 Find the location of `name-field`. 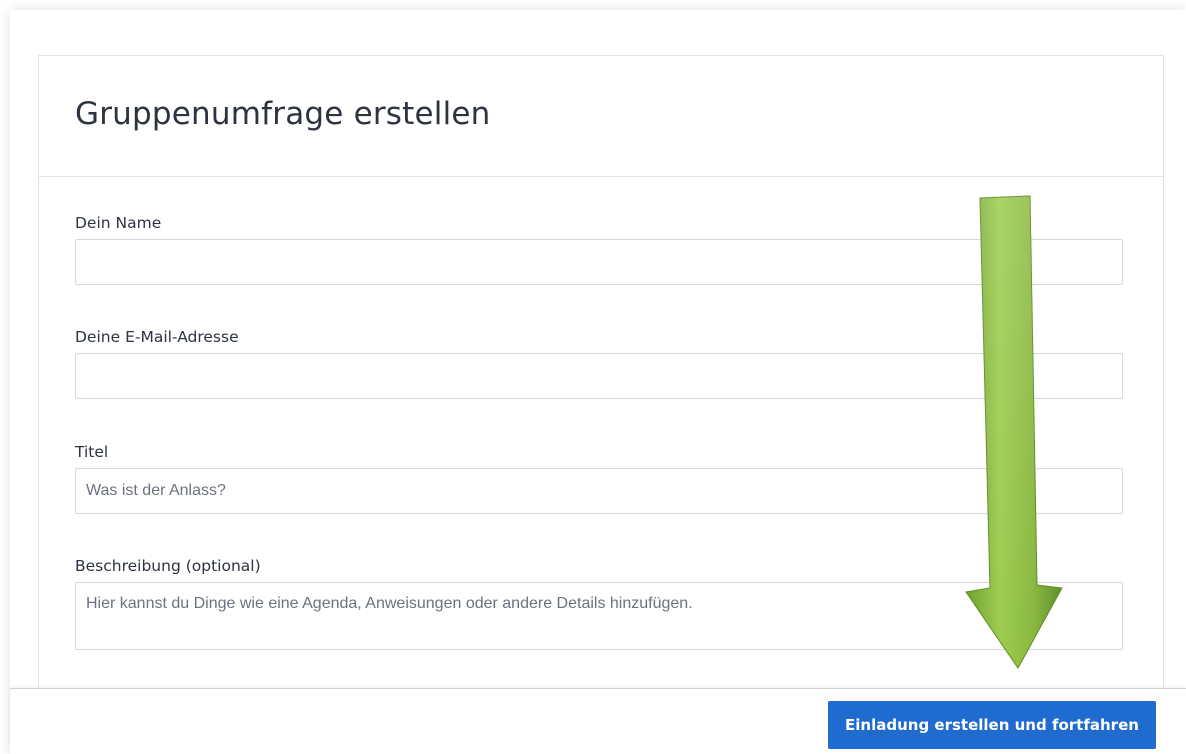

name-field is located at coordinates (599, 262).